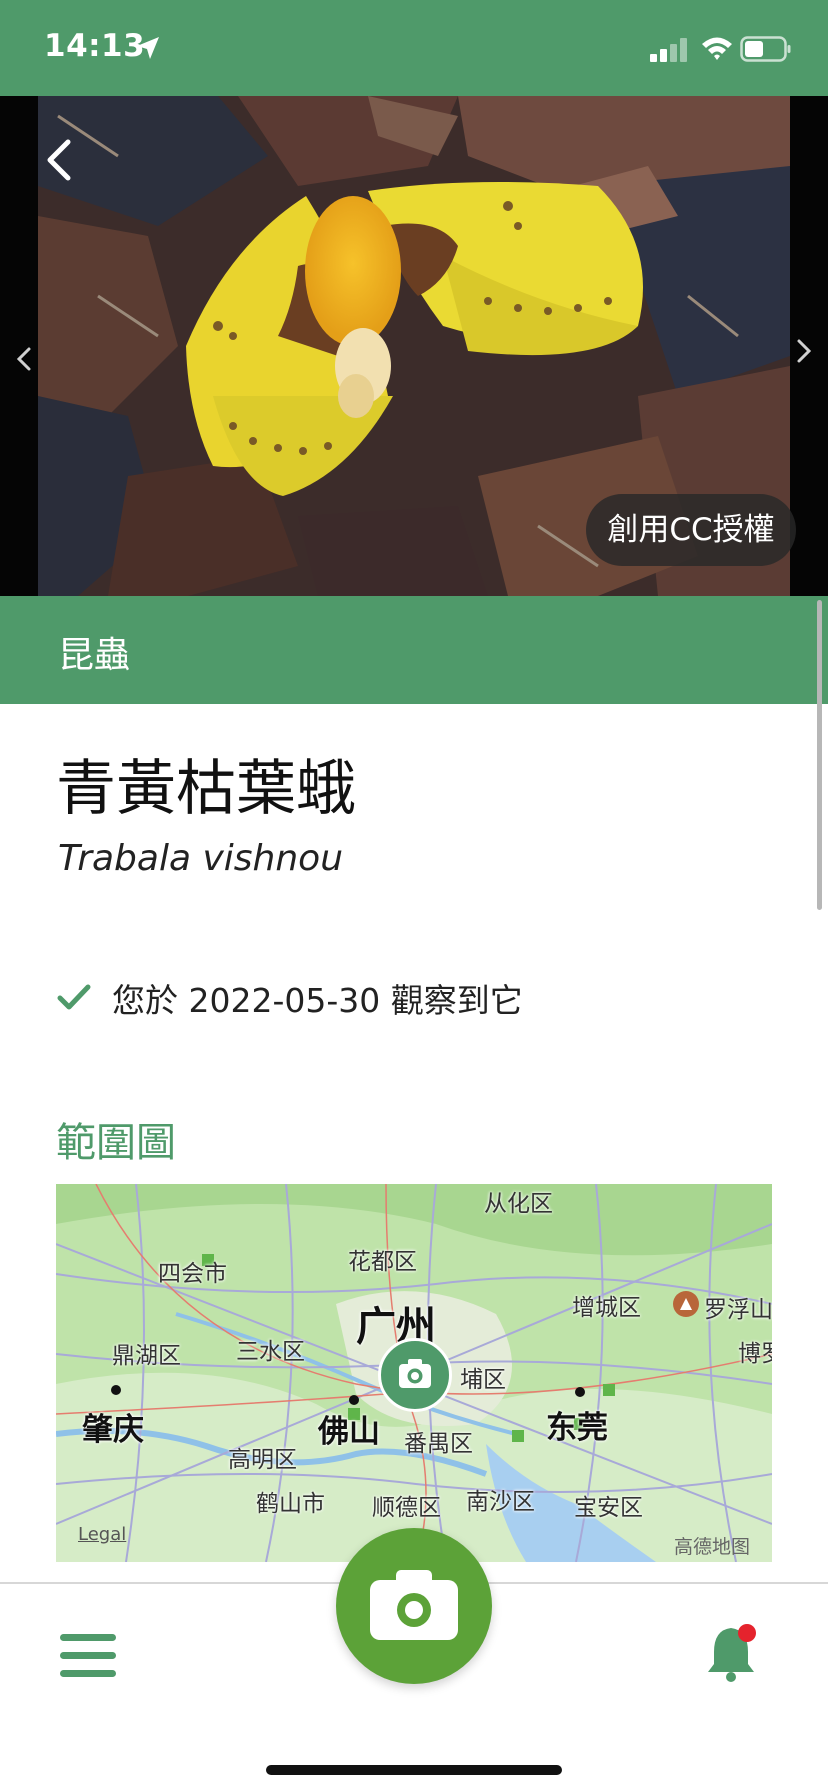 The height and width of the screenshot is (1792, 828). Describe the element at coordinates (765, 49) in the screenshot. I see `battery-icon` at that location.